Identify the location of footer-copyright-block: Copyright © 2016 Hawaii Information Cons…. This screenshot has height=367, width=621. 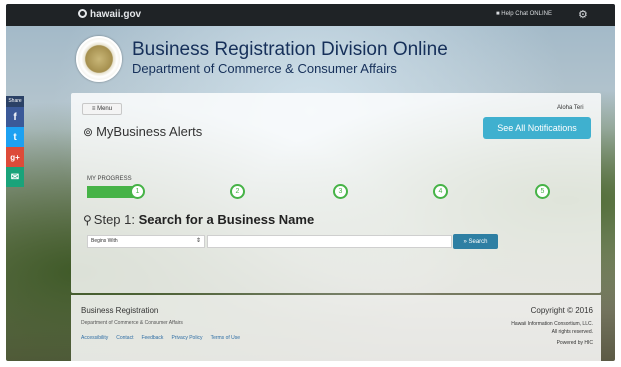
(552, 326).